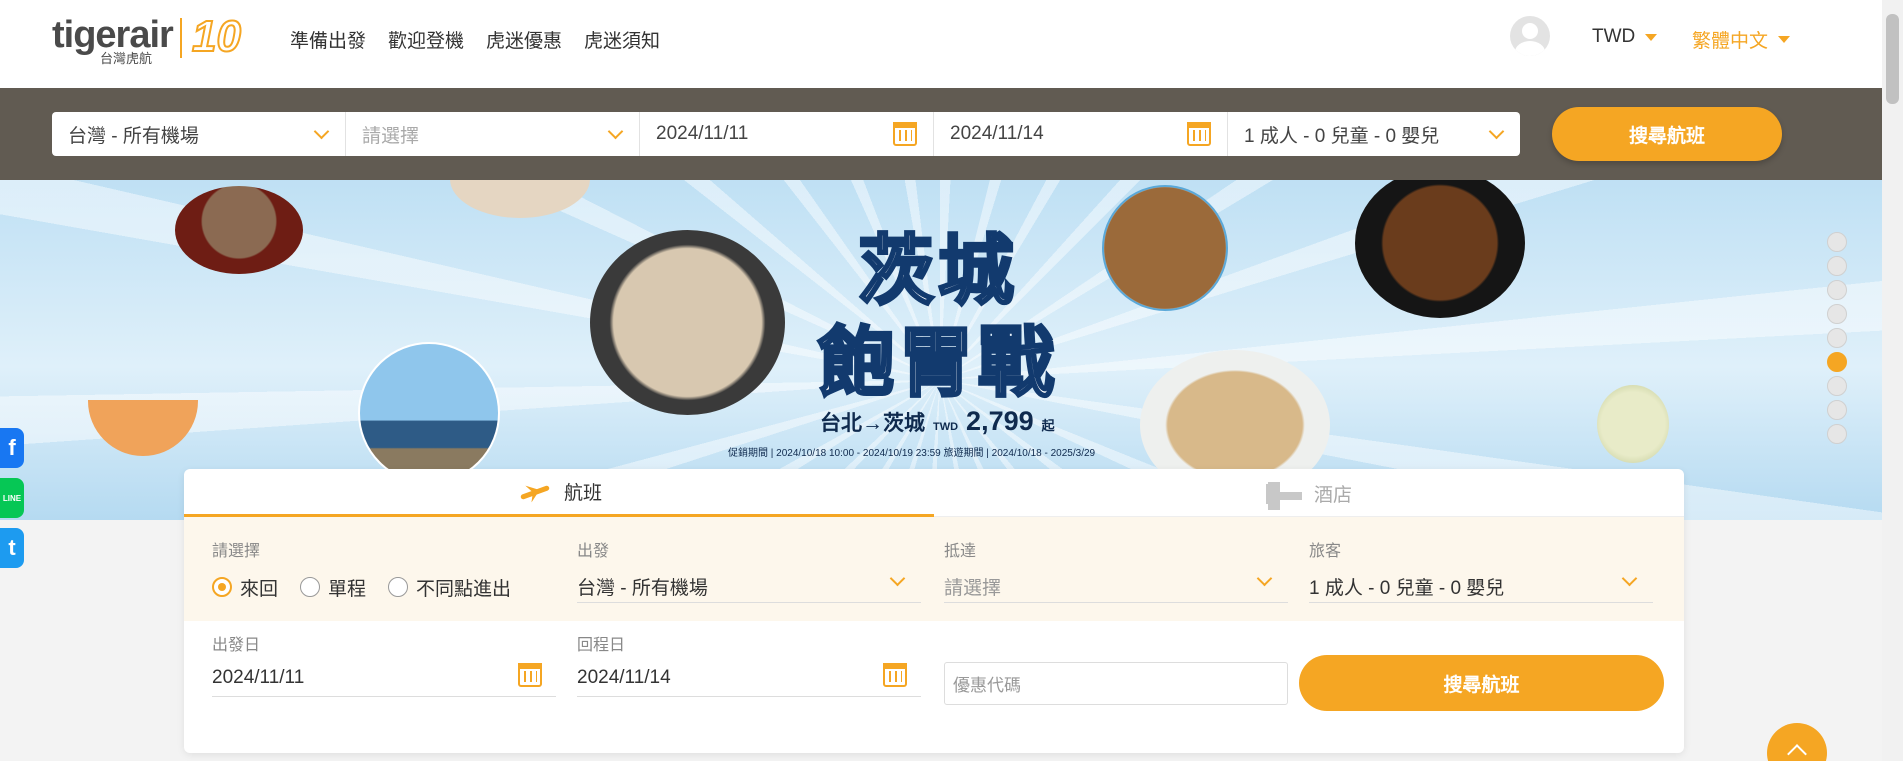 This screenshot has width=1903, height=761. Describe the element at coordinates (384, 680) in the screenshot. I see `depart-date-input: 2024/11/11` at that location.